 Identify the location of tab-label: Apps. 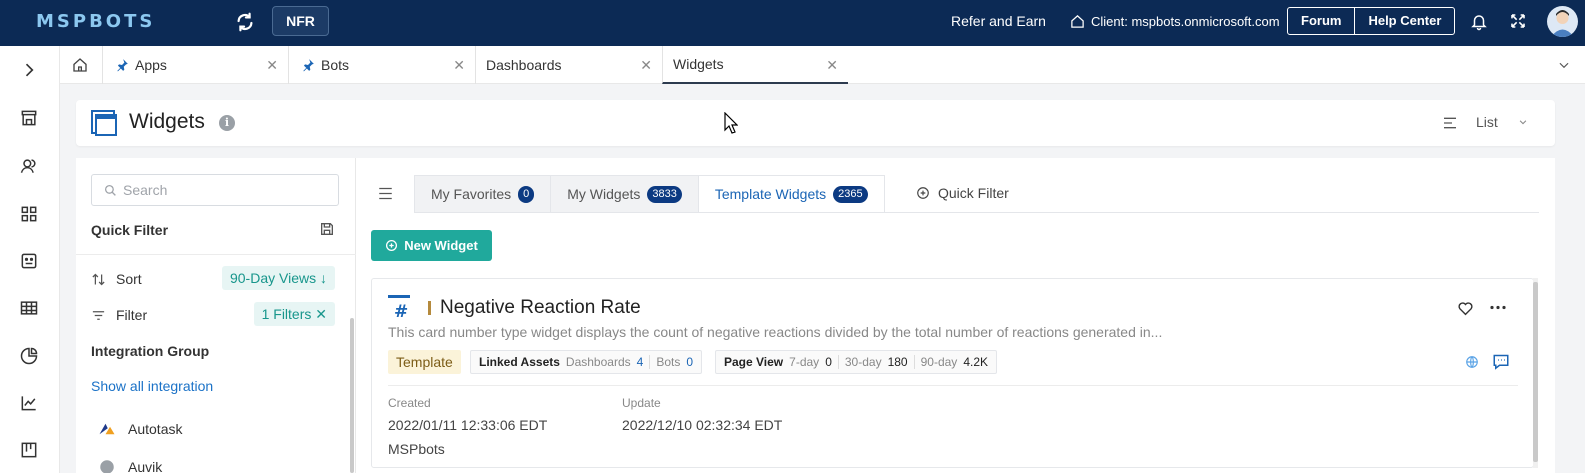
(151, 65).